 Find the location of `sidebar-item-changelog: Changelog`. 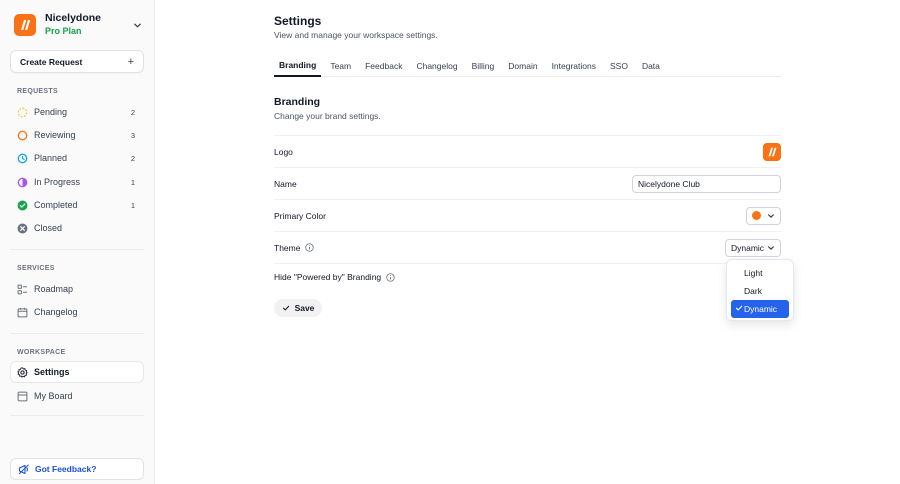

sidebar-item-changelog: Changelog is located at coordinates (77, 312).